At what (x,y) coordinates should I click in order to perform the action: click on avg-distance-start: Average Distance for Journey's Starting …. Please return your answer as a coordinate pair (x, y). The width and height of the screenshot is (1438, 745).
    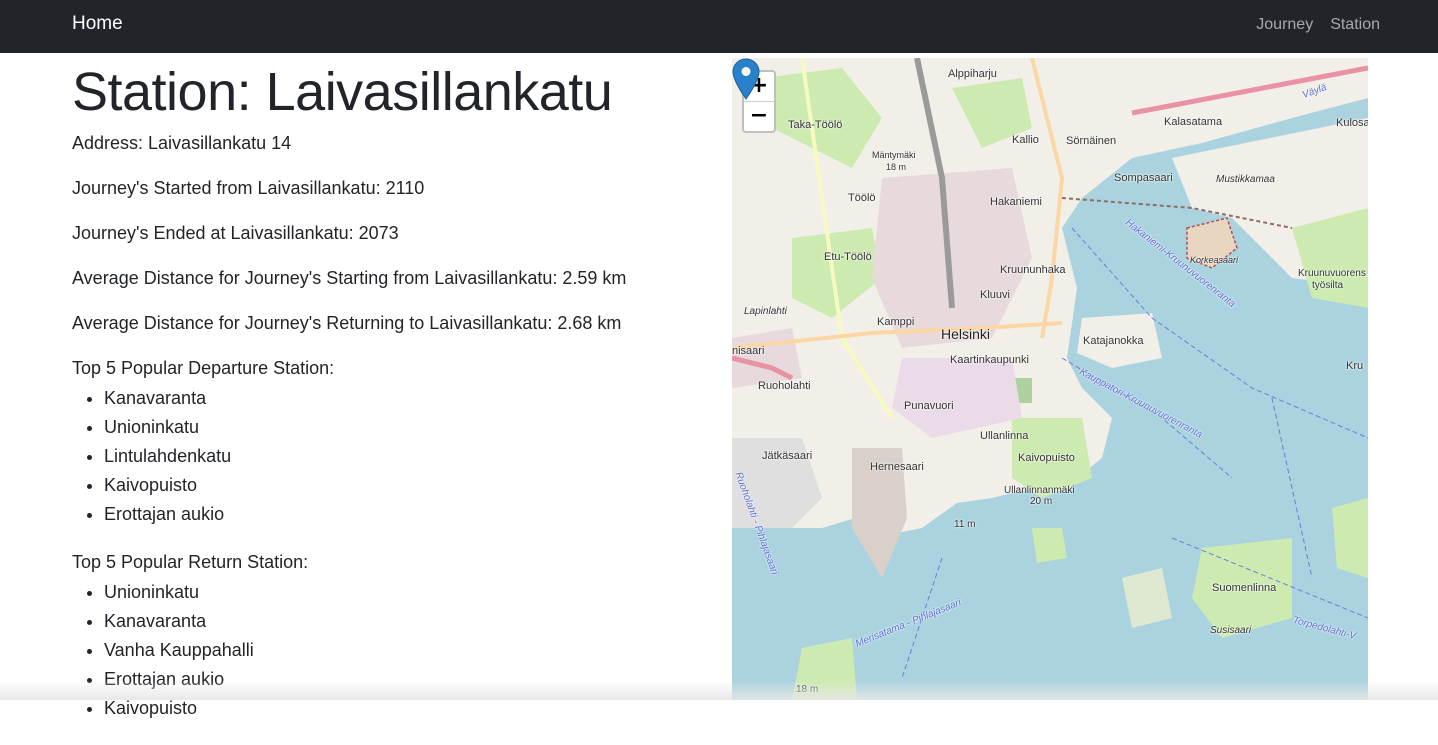
    Looking at the image, I should click on (349, 278).